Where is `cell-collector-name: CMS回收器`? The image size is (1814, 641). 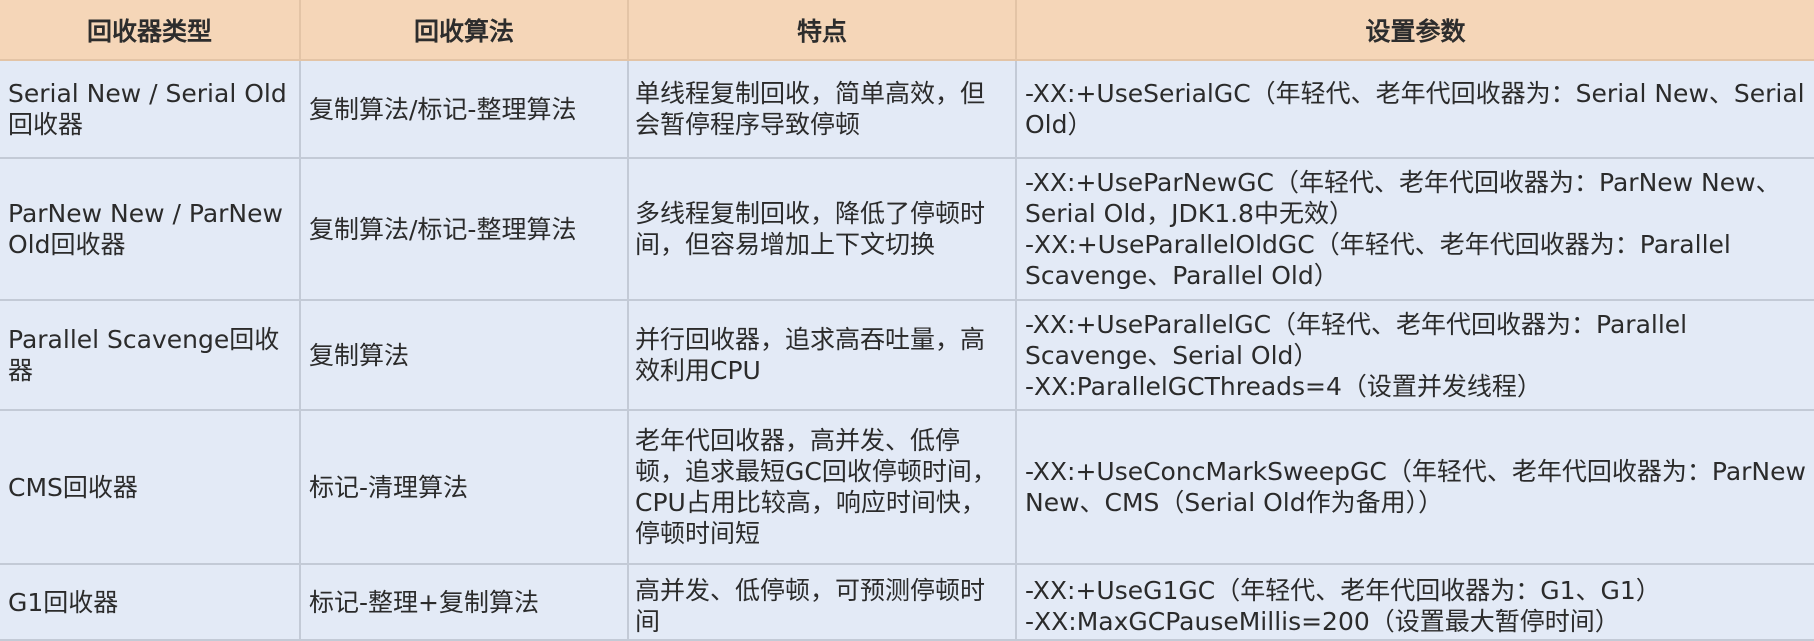
cell-collector-name: CMS回收器 is located at coordinates (150, 487).